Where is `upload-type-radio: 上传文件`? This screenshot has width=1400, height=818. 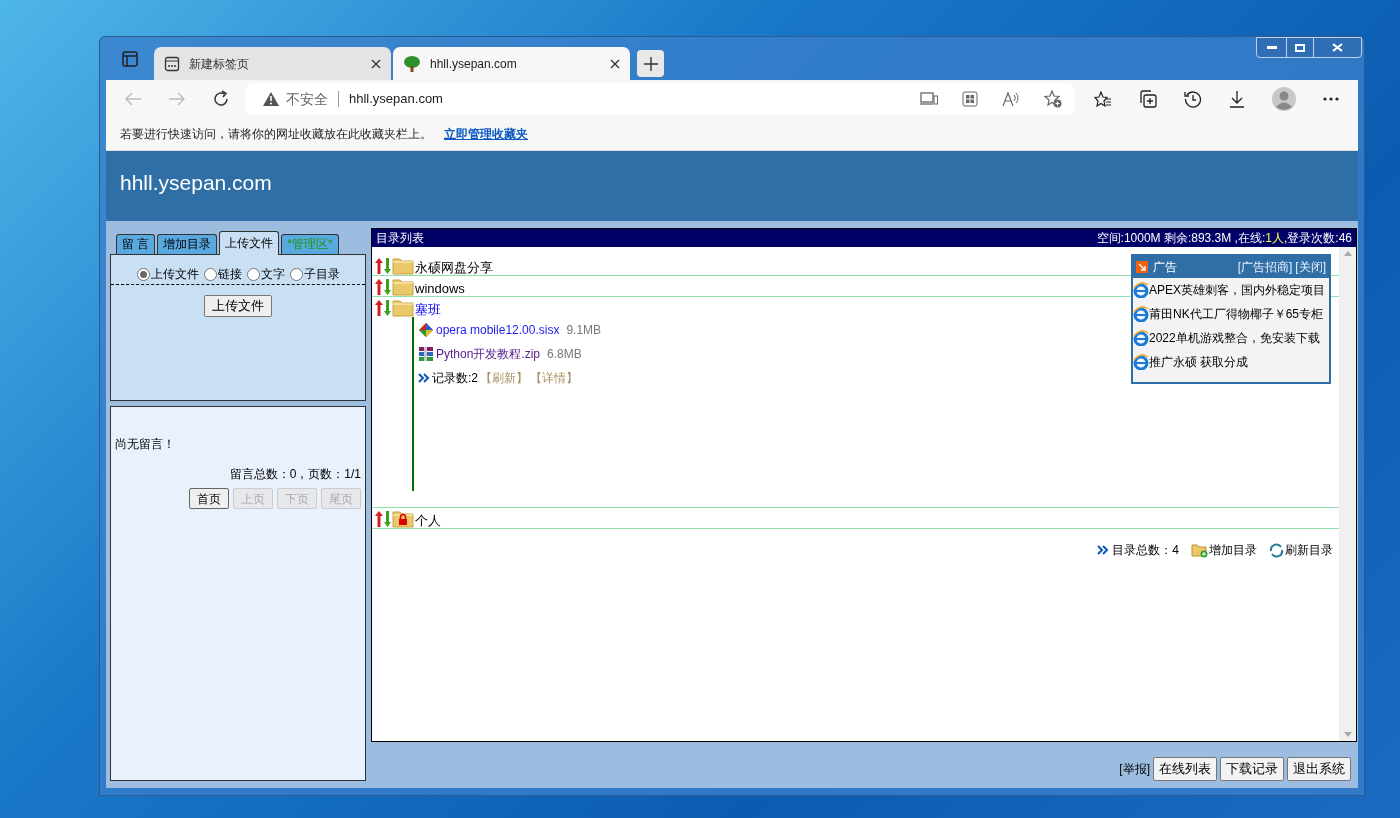 upload-type-radio: 上传文件 is located at coordinates (167, 274).